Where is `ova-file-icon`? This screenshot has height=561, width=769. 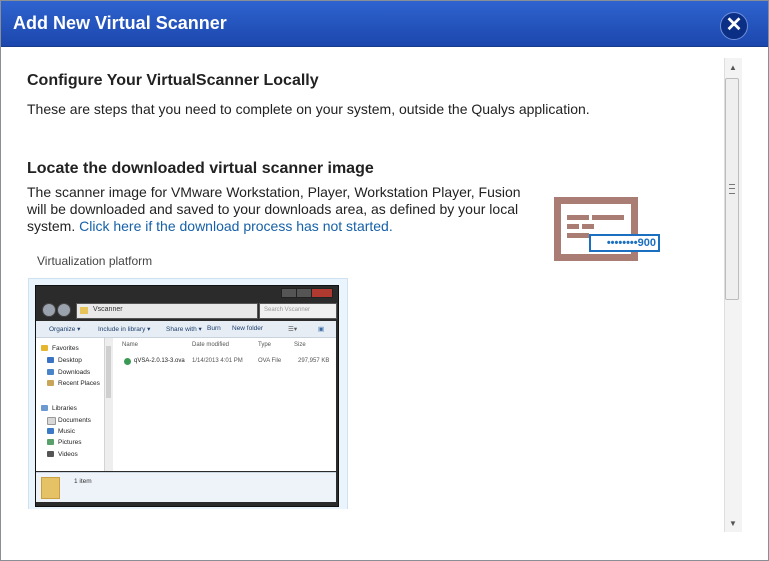 ova-file-icon is located at coordinates (127, 361).